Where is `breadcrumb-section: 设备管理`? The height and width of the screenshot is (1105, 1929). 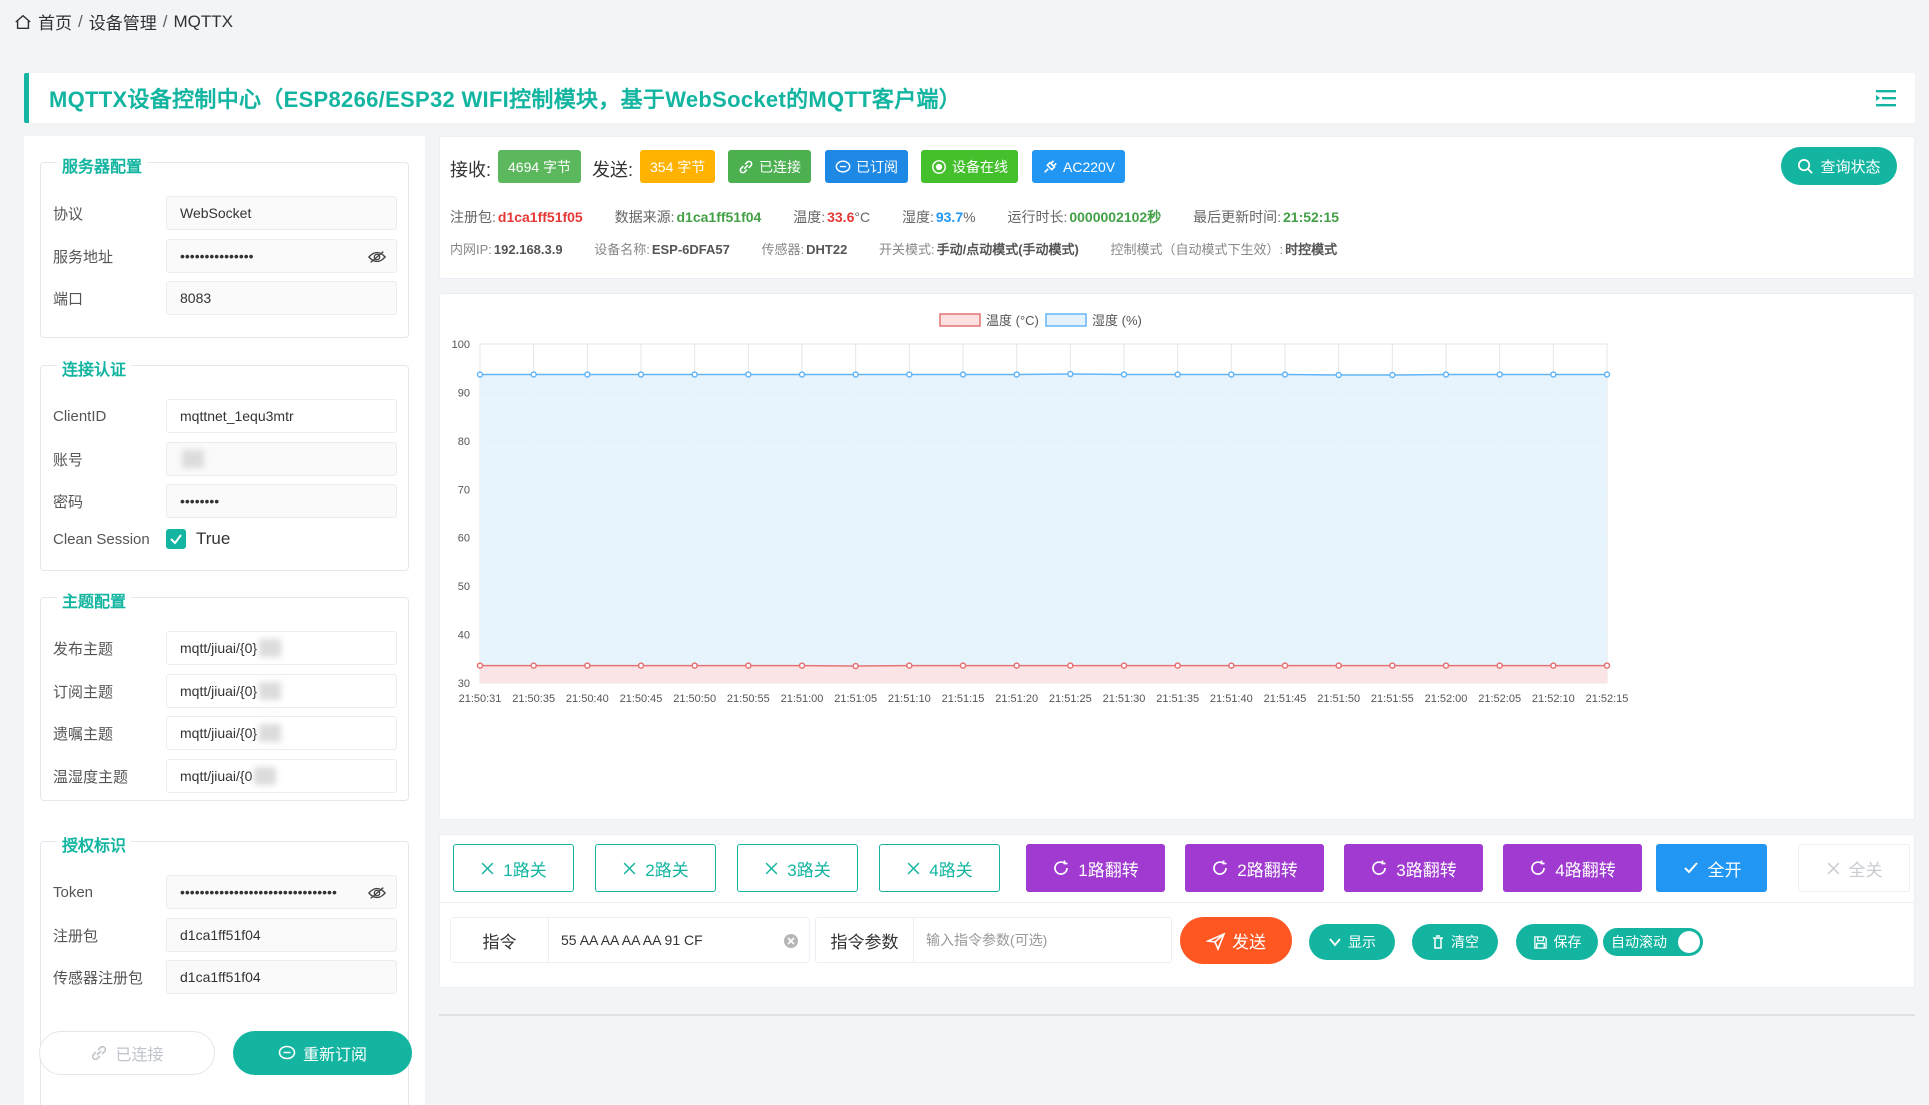 breadcrumb-section: 设备管理 is located at coordinates (123, 21).